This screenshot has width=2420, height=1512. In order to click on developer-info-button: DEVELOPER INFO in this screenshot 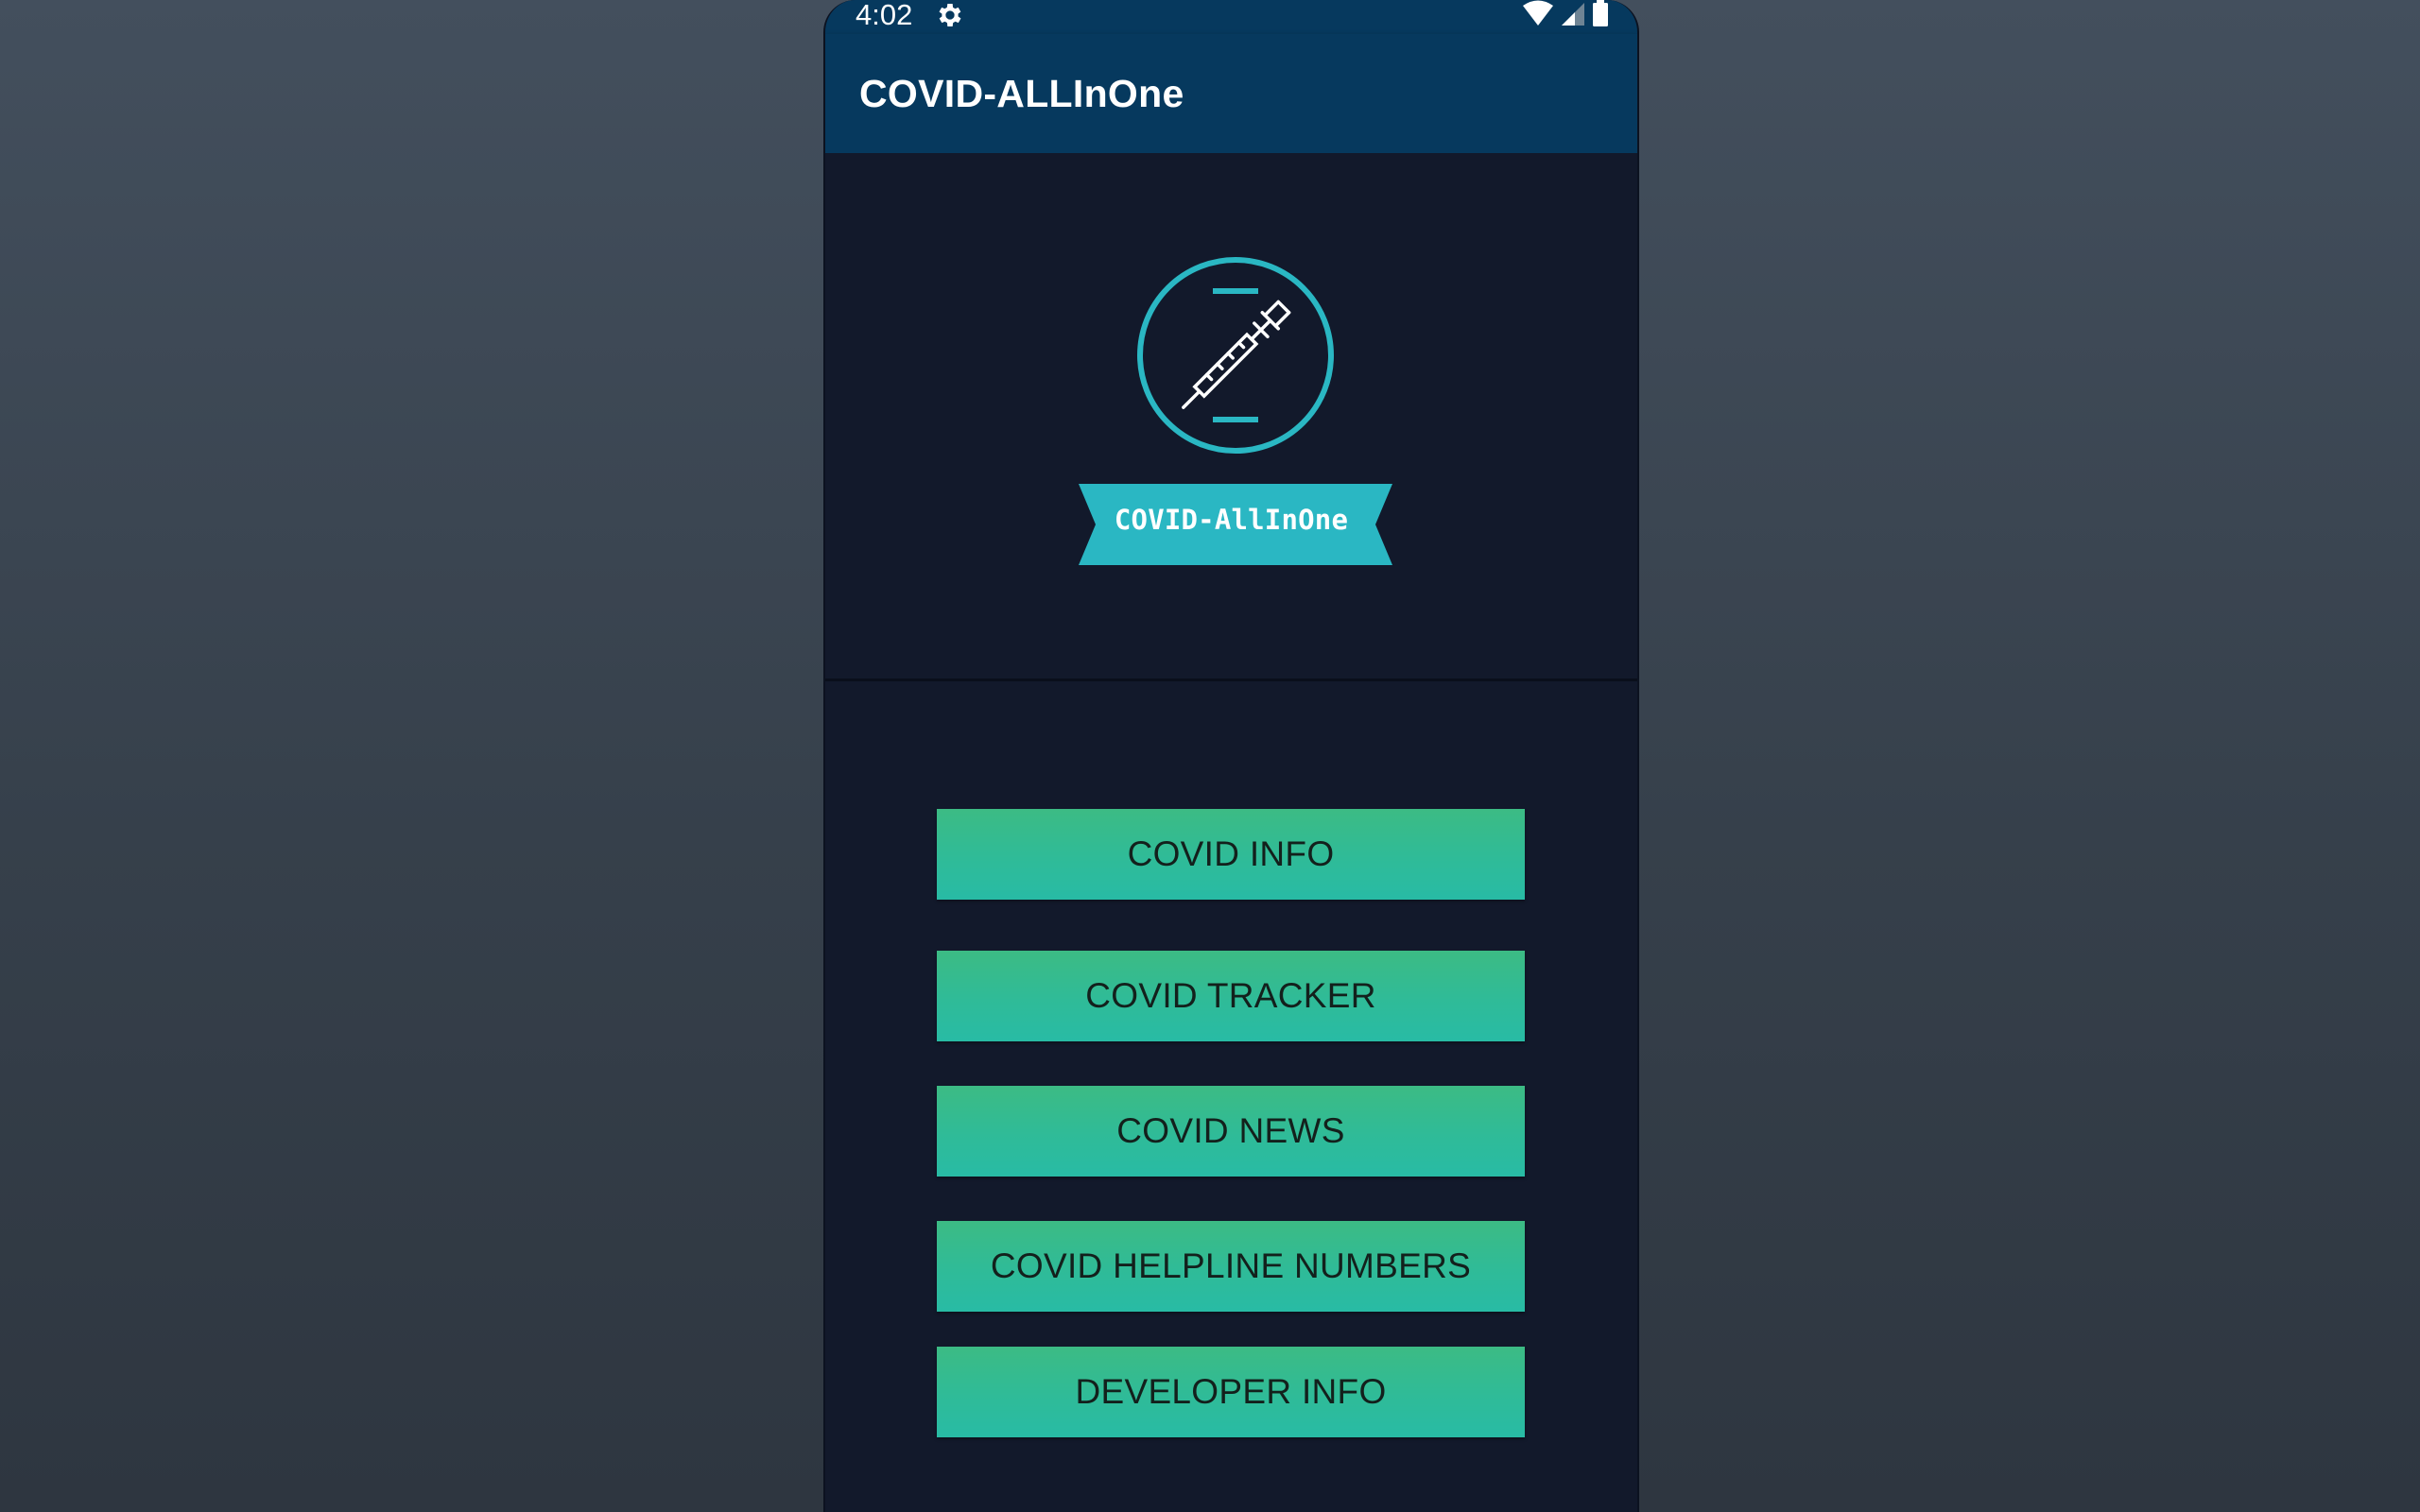, I will do `click(1231, 1392)`.